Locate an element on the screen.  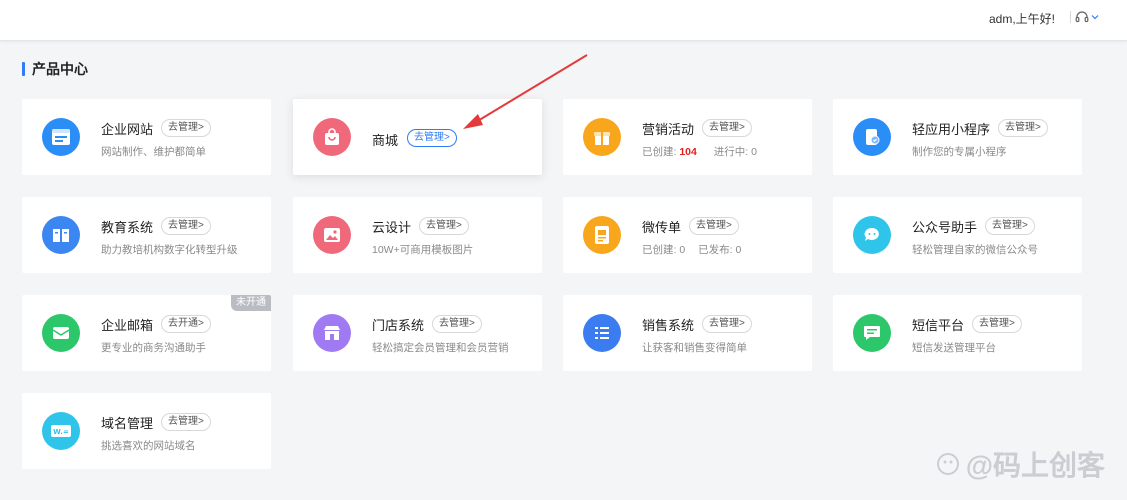
section-title: 产品中心 is located at coordinates (60, 69).